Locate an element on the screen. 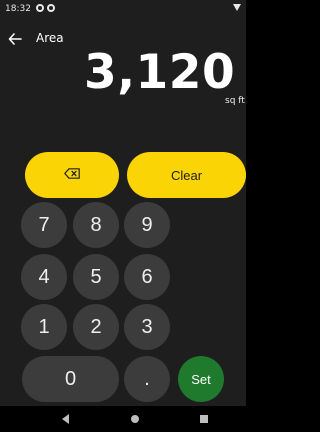 The width and height of the screenshot is (320, 432). backspace-icon is located at coordinates (72, 175).